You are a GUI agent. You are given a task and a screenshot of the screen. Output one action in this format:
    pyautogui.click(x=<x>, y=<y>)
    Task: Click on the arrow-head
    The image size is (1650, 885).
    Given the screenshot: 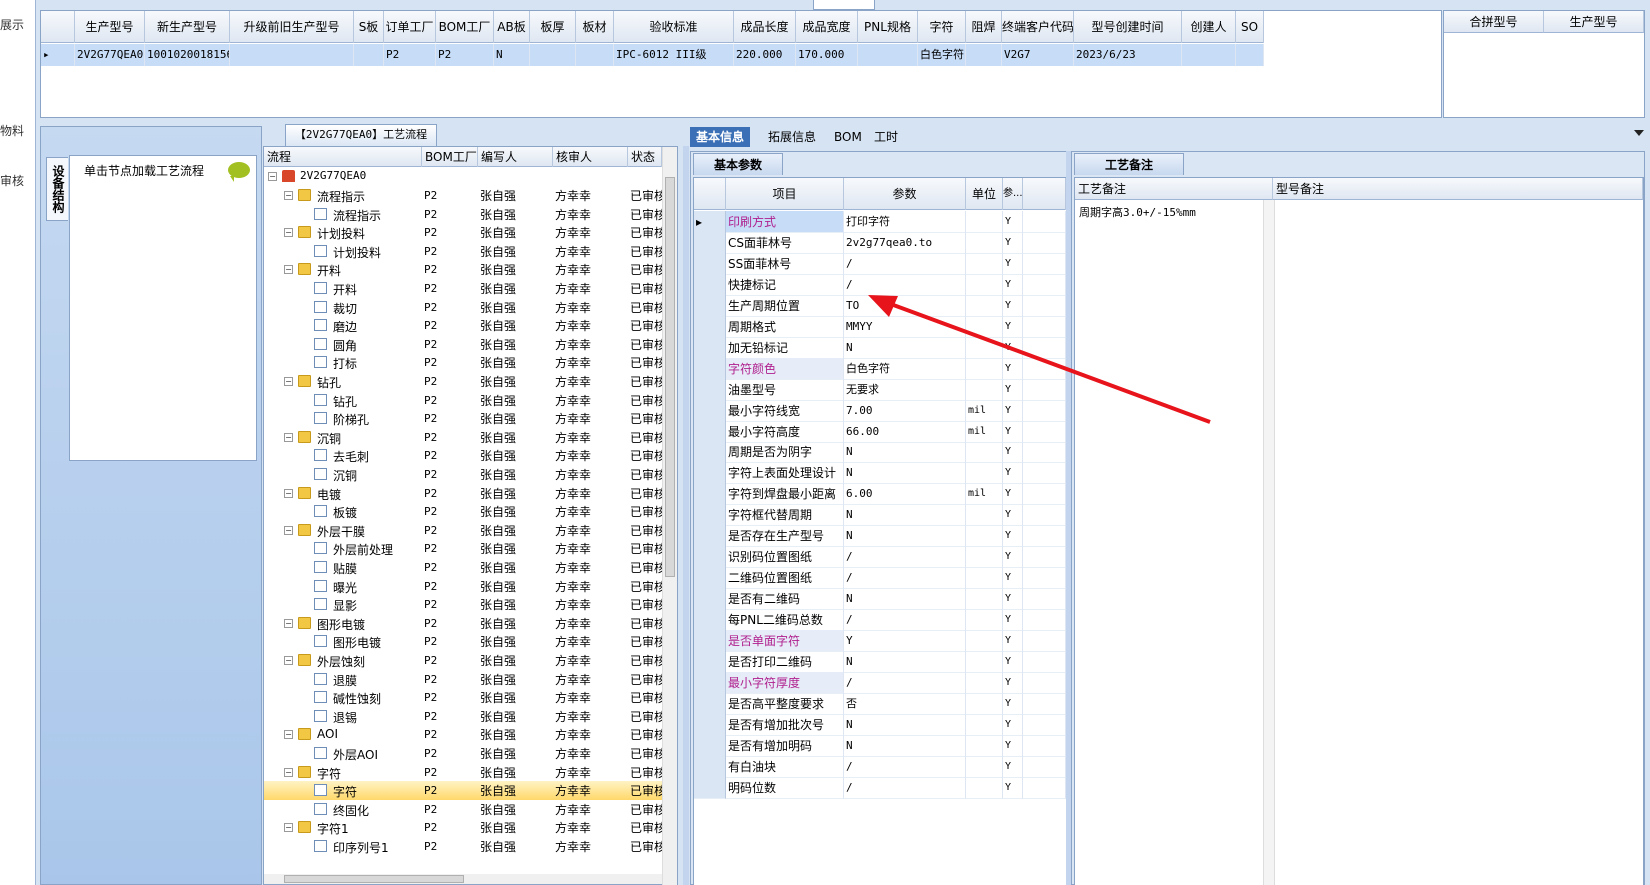 What is the action you would take?
    pyautogui.click(x=883, y=306)
    